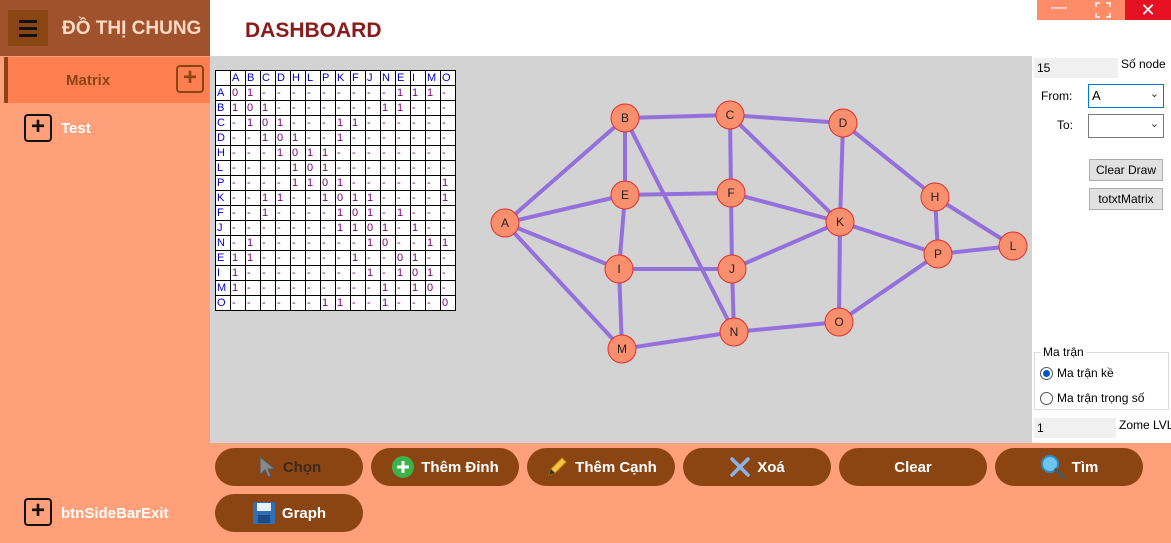 The image size is (1171, 543). What do you see at coordinates (107, 80) in the screenshot?
I see `sidebar-item-matrix: Matrix +` at bounding box center [107, 80].